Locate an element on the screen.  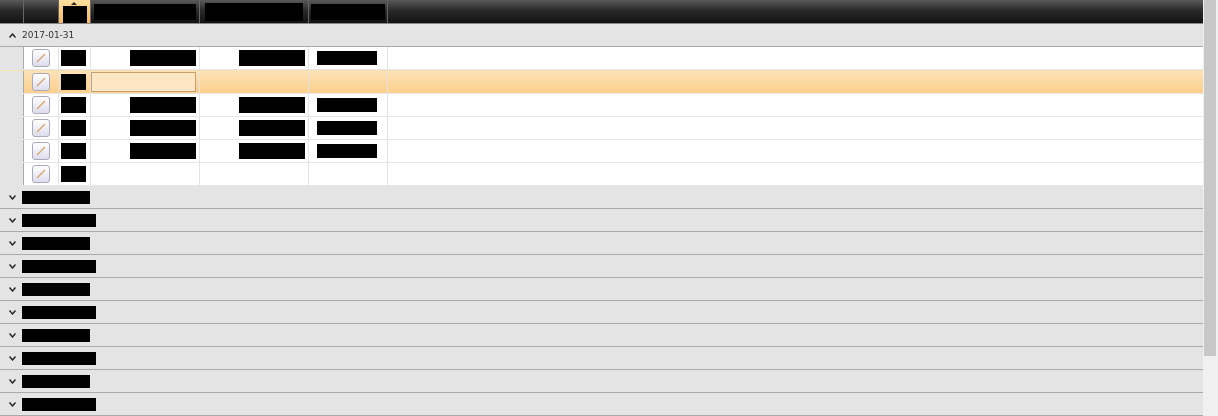
column-header is located at coordinates (75, 11).